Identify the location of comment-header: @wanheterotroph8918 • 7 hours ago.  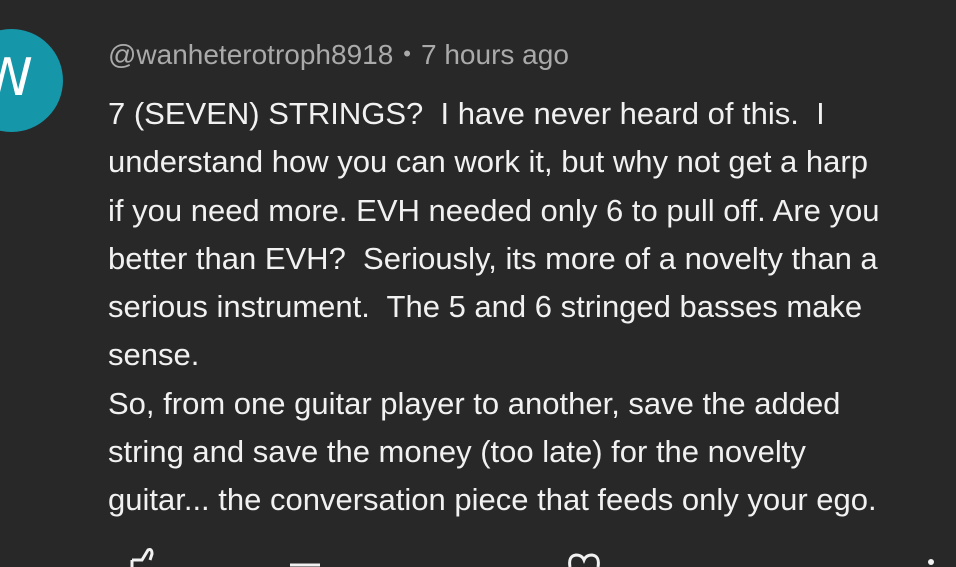
(338, 54).